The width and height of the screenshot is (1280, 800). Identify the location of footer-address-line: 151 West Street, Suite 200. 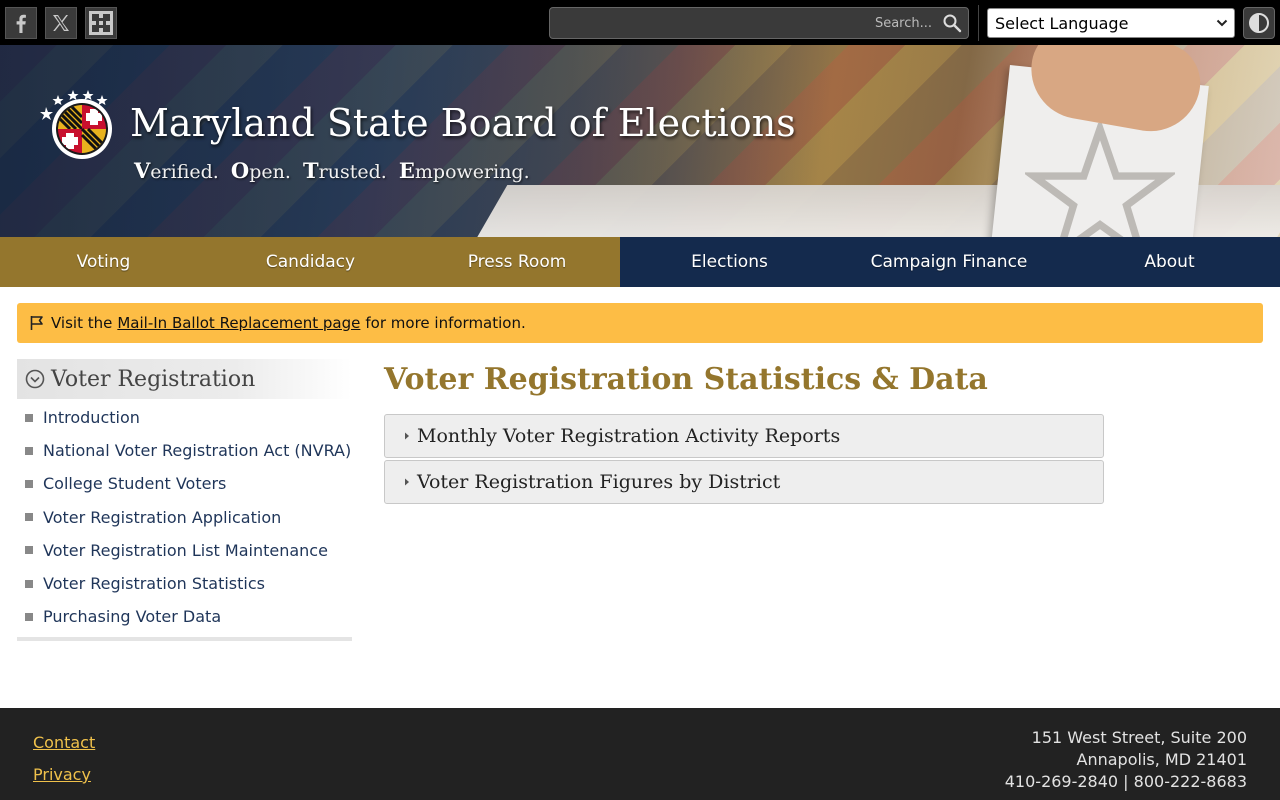
(1139, 737).